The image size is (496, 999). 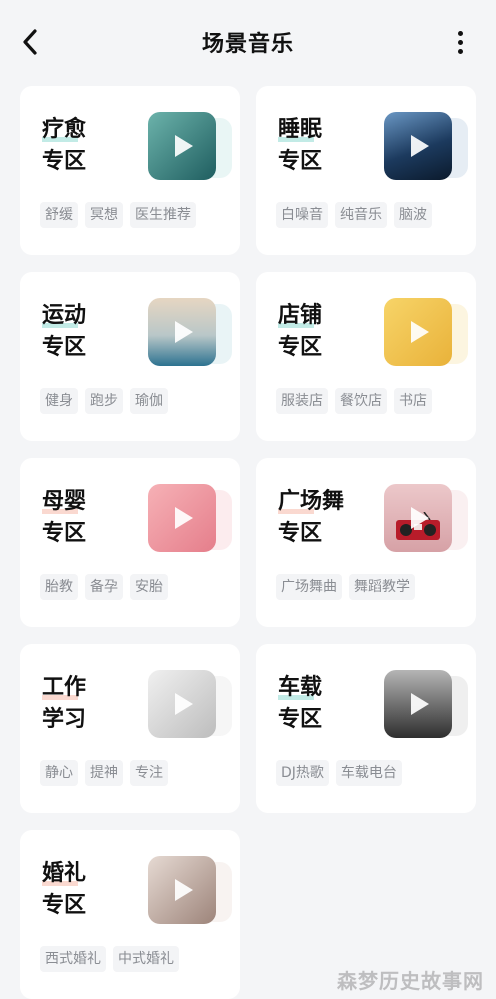 What do you see at coordinates (413, 215) in the screenshot?
I see `tag: 脑波` at bounding box center [413, 215].